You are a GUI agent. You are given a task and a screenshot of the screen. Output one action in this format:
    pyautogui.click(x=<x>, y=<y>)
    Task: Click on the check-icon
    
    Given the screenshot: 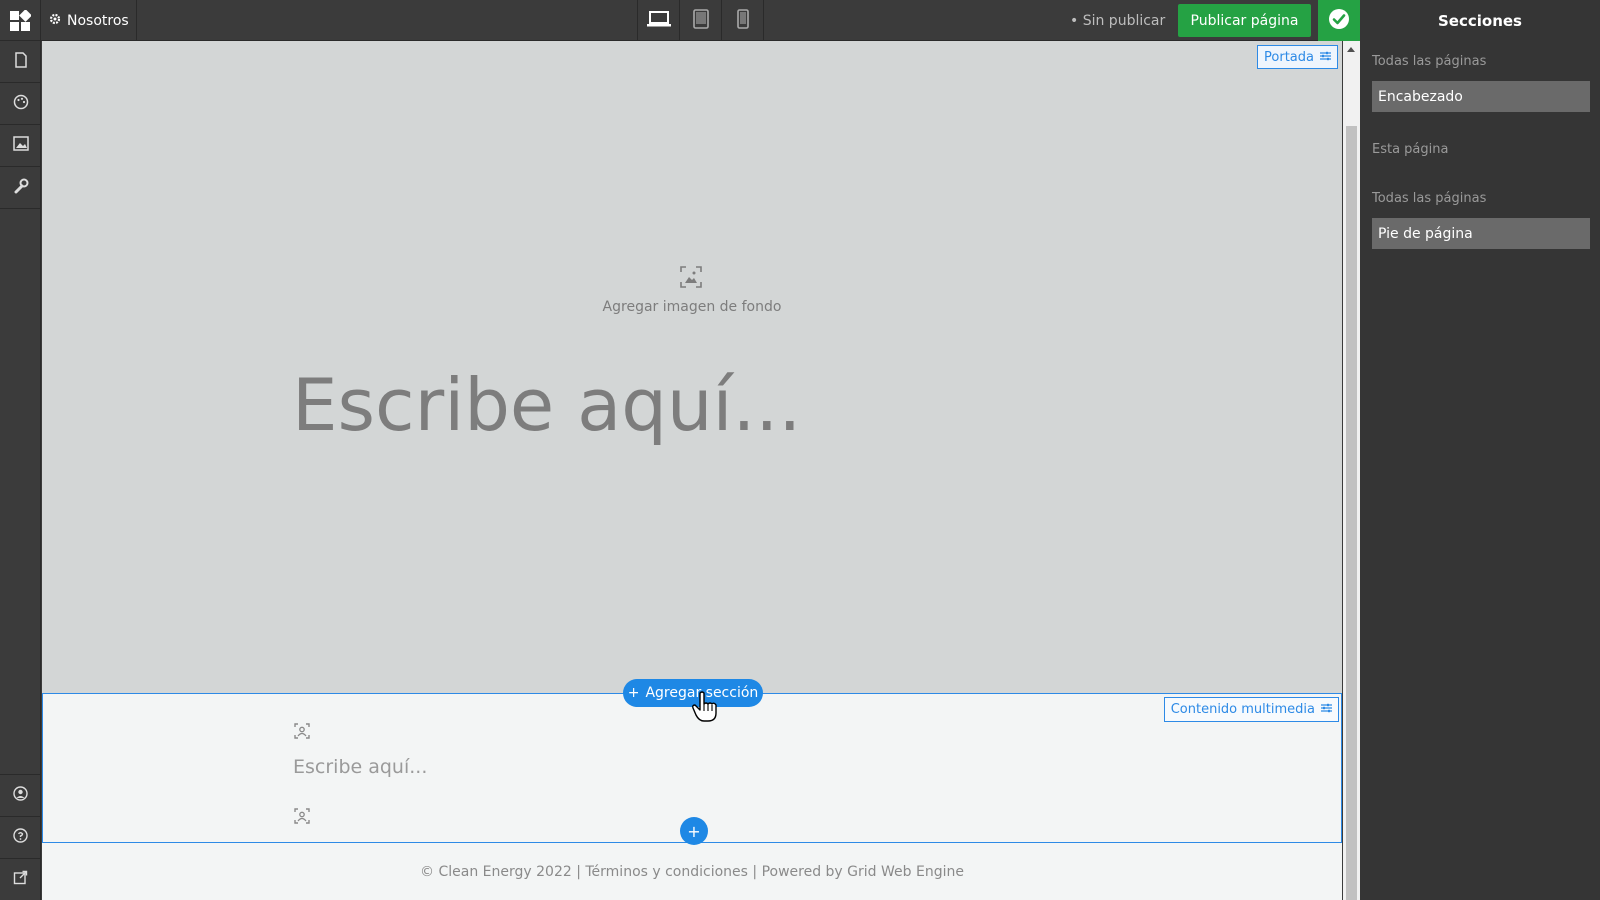 What is the action you would take?
    pyautogui.click(x=1339, y=21)
    